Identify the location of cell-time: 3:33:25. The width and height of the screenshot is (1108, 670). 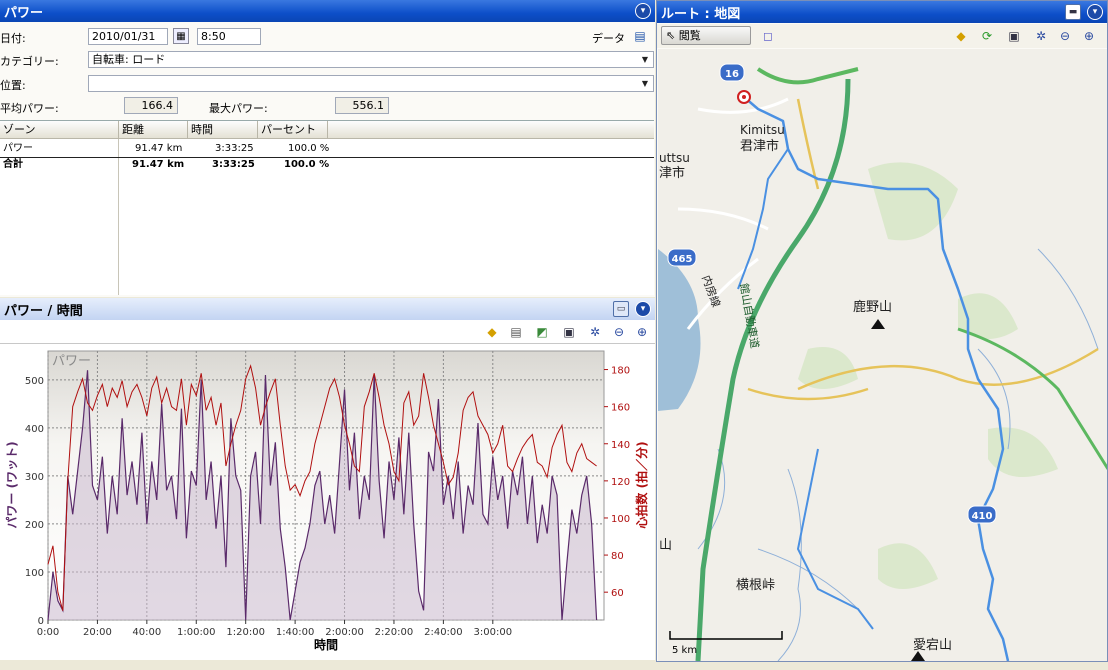
(233, 164).